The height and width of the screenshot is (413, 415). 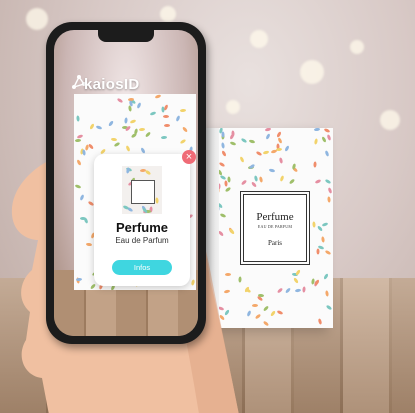 What do you see at coordinates (126, 36) in the screenshot?
I see `phone-notch` at bounding box center [126, 36].